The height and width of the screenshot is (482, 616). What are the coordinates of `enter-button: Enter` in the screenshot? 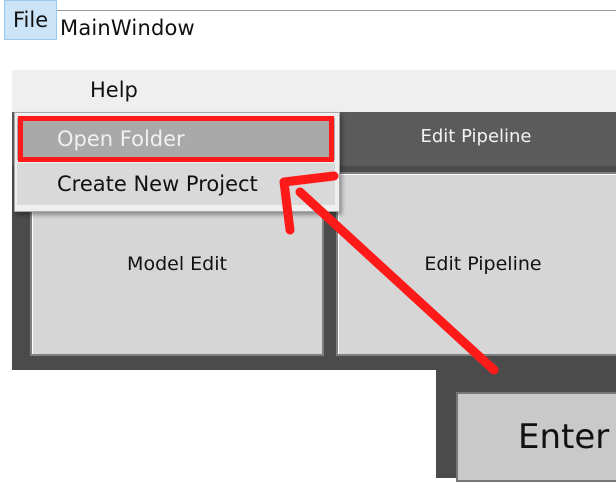 It's located at (536, 437).